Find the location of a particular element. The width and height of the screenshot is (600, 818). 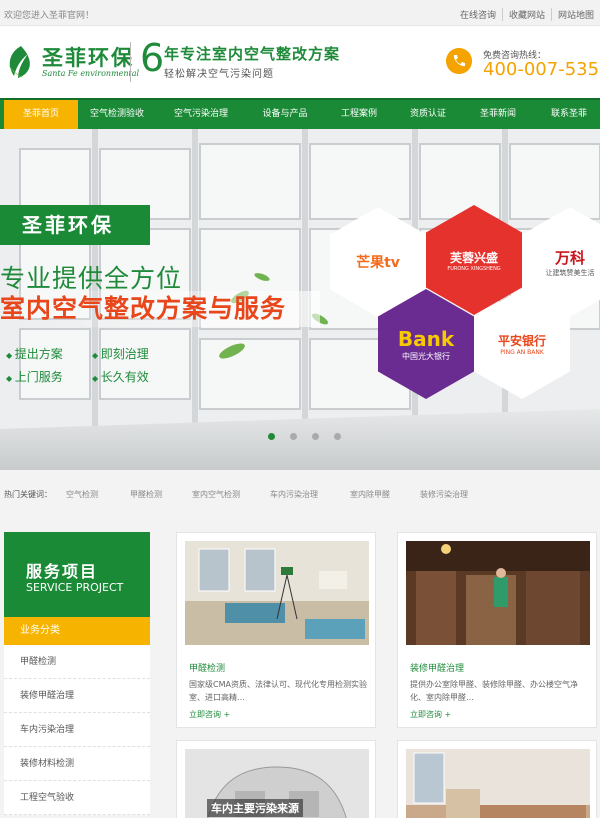

partner-sub: 中国光大银行 is located at coordinates (426, 356).